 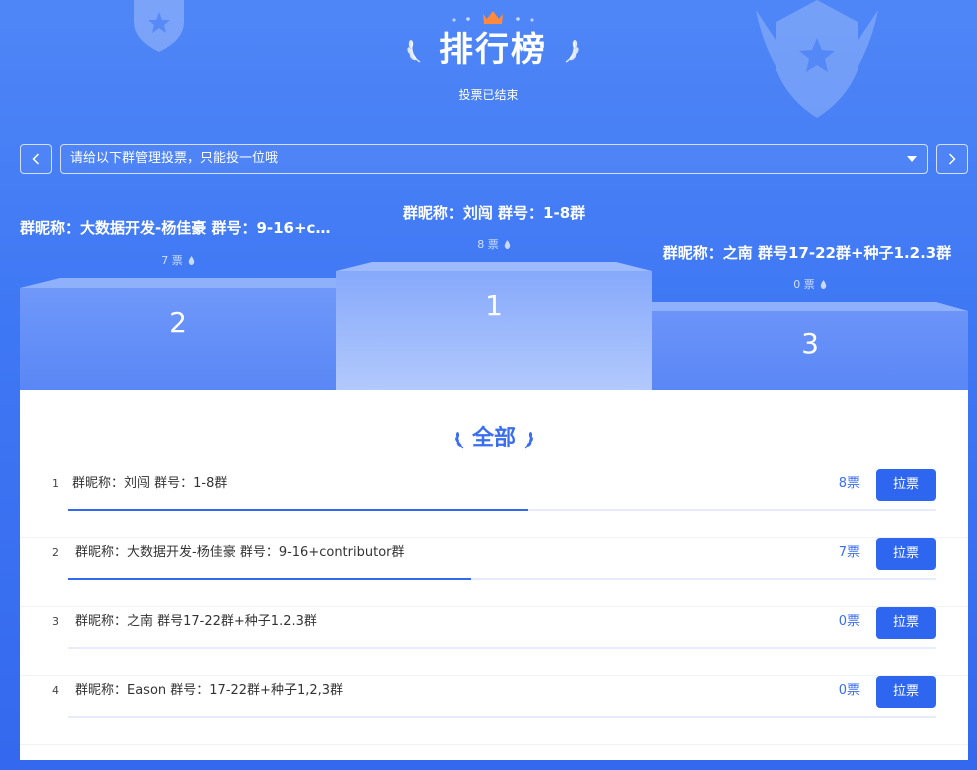 I want to click on podium-second-votes: 7 票, so click(x=178, y=260).